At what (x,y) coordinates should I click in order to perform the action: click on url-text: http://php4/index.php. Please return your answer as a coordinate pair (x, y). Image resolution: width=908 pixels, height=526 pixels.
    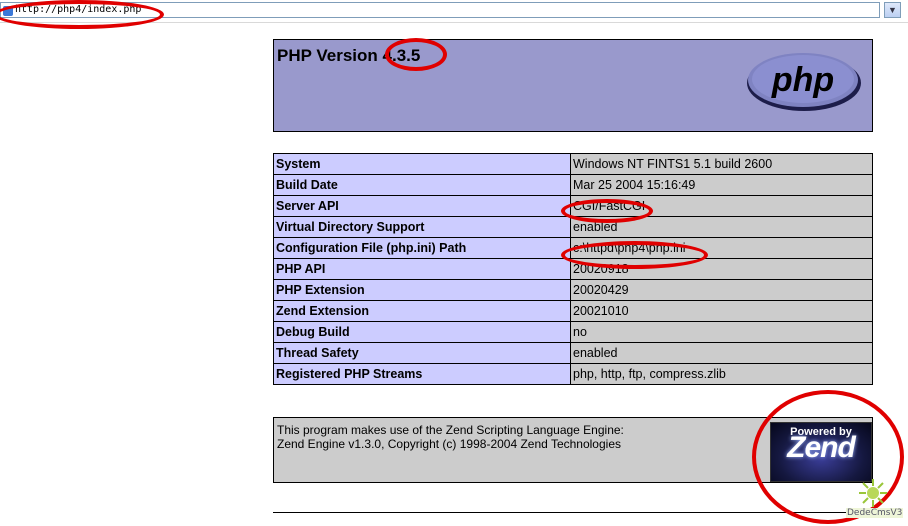
    Looking at the image, I should click on (78, 9).